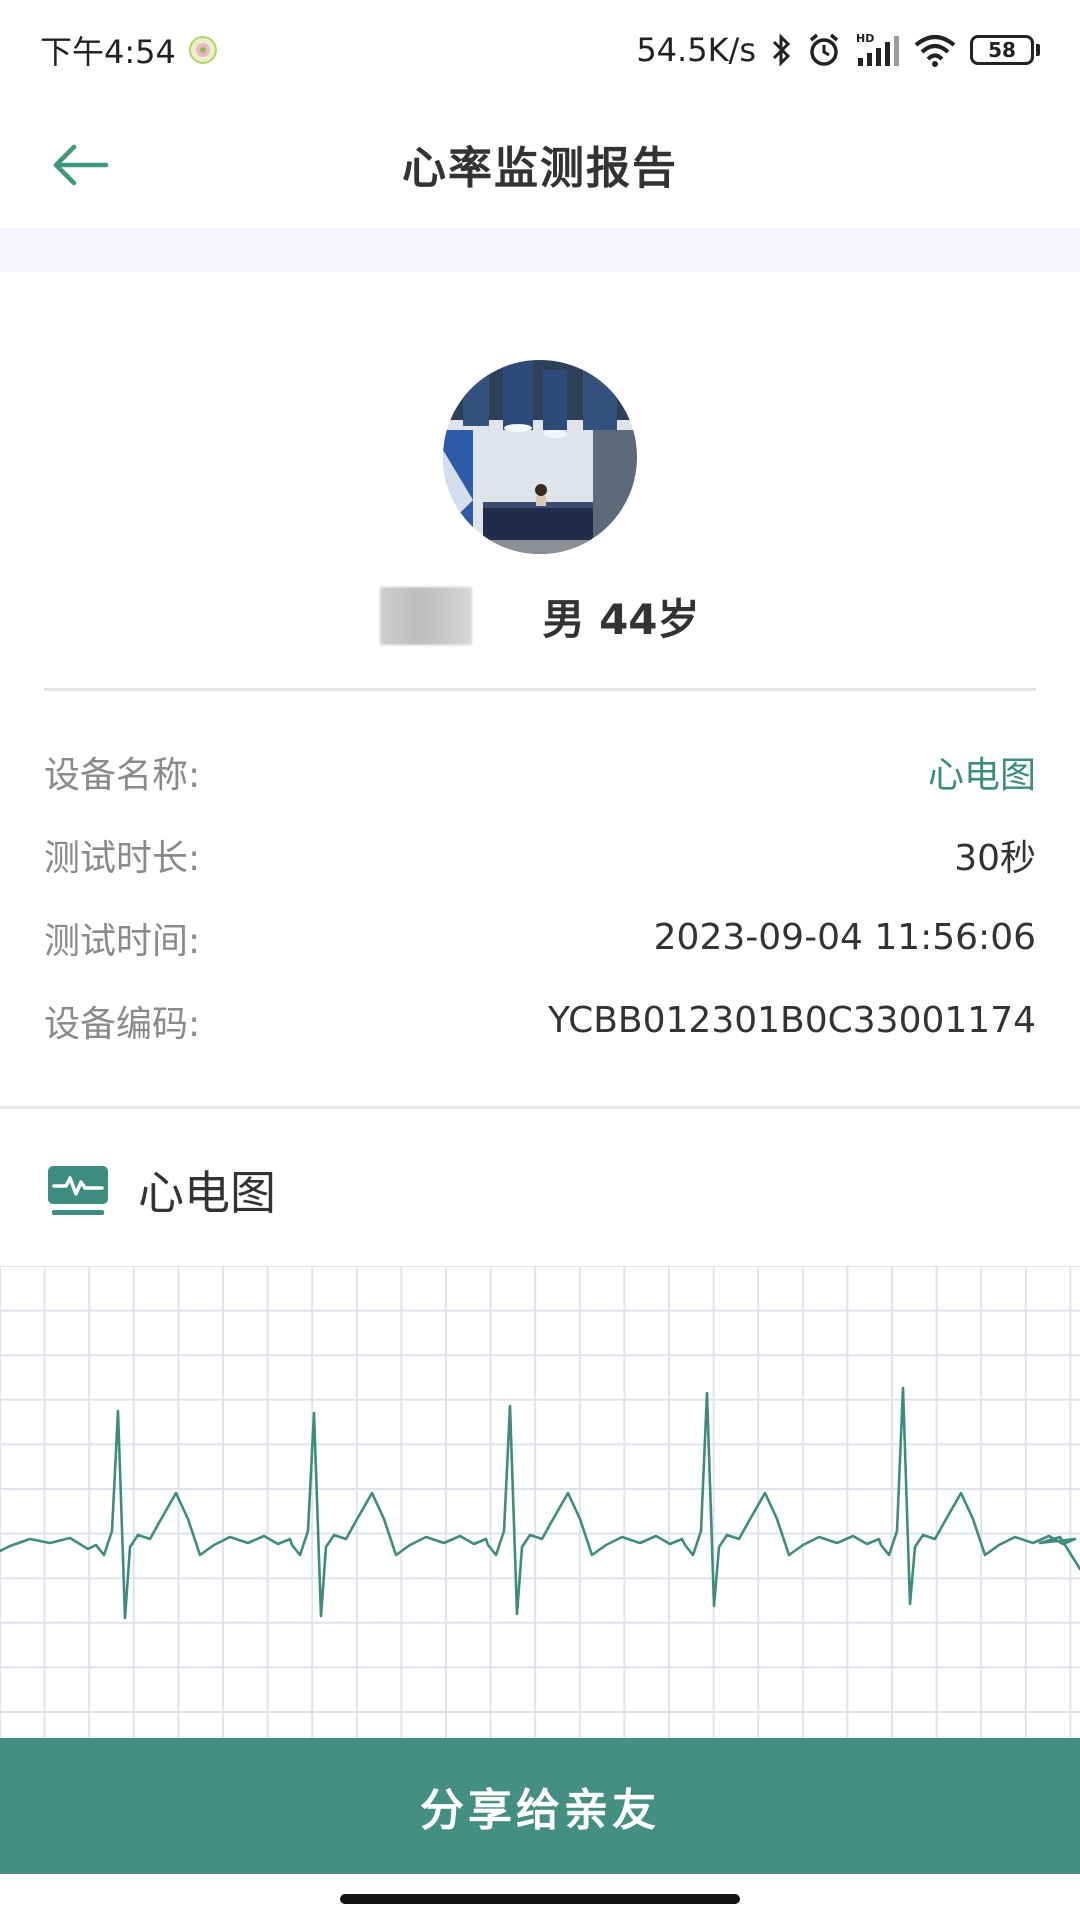  What do you see at coordinates (540, 689) in the screenshot?
I see `divider` at bounding box center [540, 689].